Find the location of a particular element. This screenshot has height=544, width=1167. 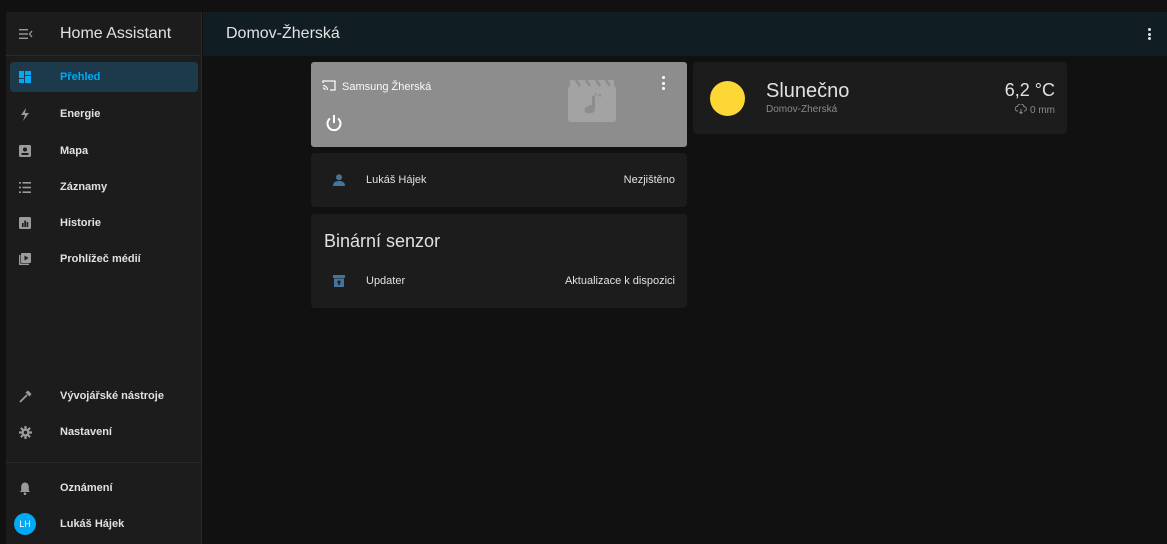

package-up-icon is located at coordinates (339, 281).